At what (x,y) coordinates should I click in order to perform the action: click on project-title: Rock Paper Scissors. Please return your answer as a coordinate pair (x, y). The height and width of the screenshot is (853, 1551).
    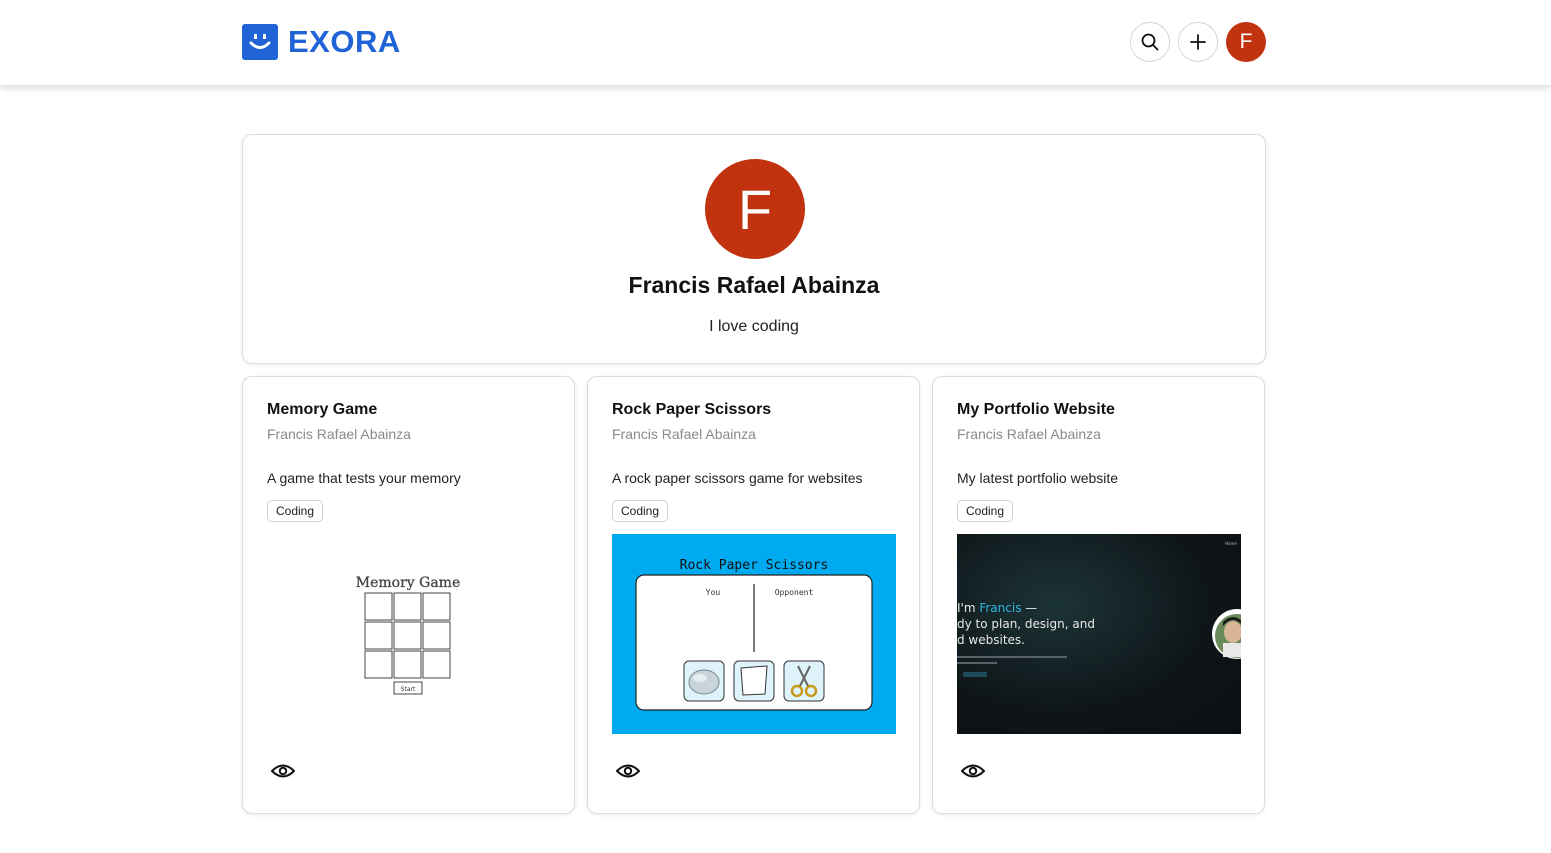
    Looking at the image, I should click on (691, 410).